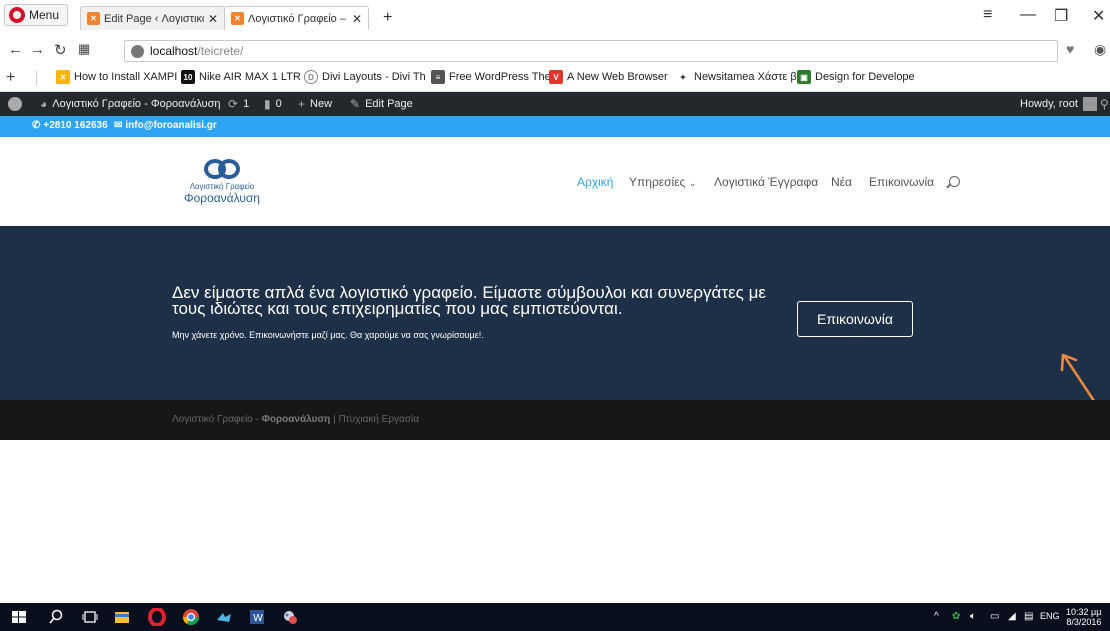 This screenshot has height=631, width=1110. I want to click on new-content-link: + New, so click(315, 104).